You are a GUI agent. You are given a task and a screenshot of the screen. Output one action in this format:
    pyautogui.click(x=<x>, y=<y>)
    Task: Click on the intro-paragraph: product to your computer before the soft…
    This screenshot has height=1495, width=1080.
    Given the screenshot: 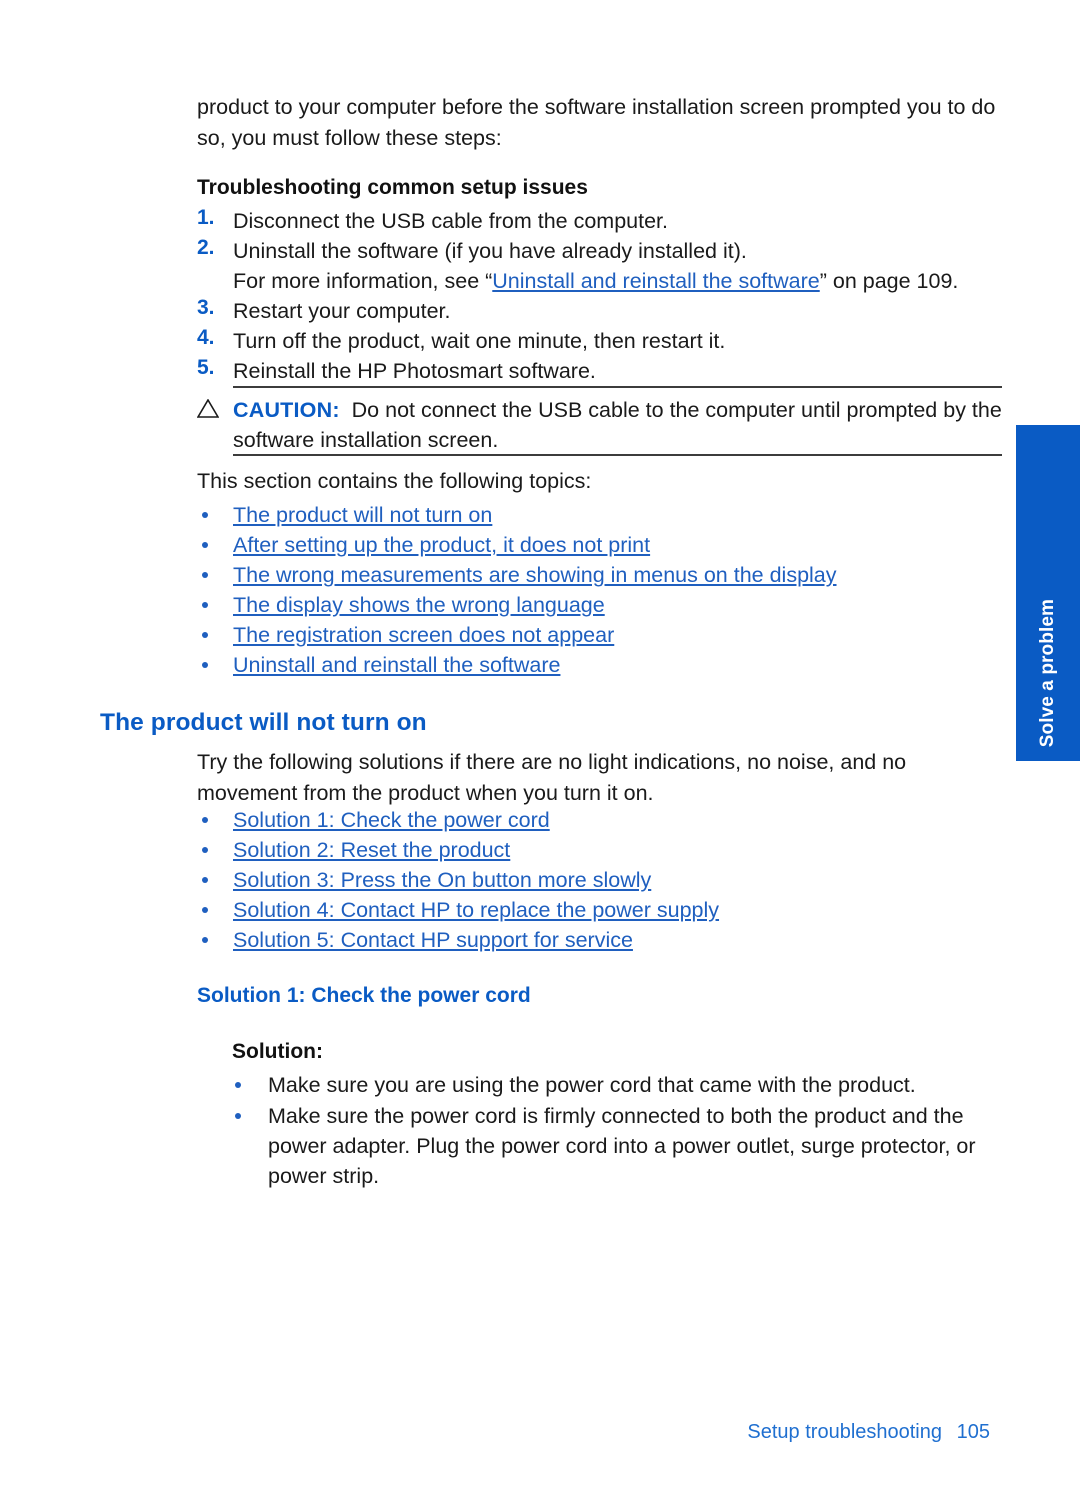 What is the action you would take?
    pyautogui.click(x=596, y=122)
    